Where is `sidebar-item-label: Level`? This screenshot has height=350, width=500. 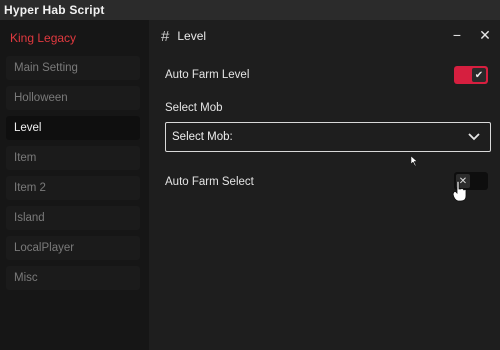 sidebar-item-label: Level is located at coordinates (28, 128).